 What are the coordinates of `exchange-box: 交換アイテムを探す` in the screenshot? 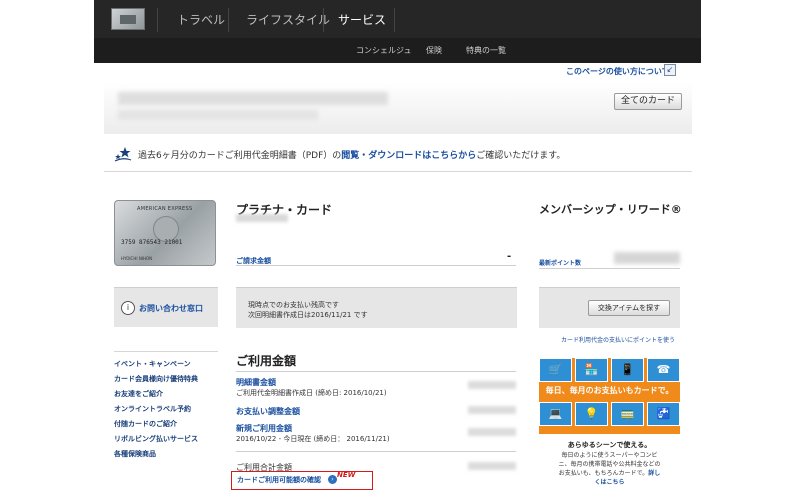 It's located at (609, 307).